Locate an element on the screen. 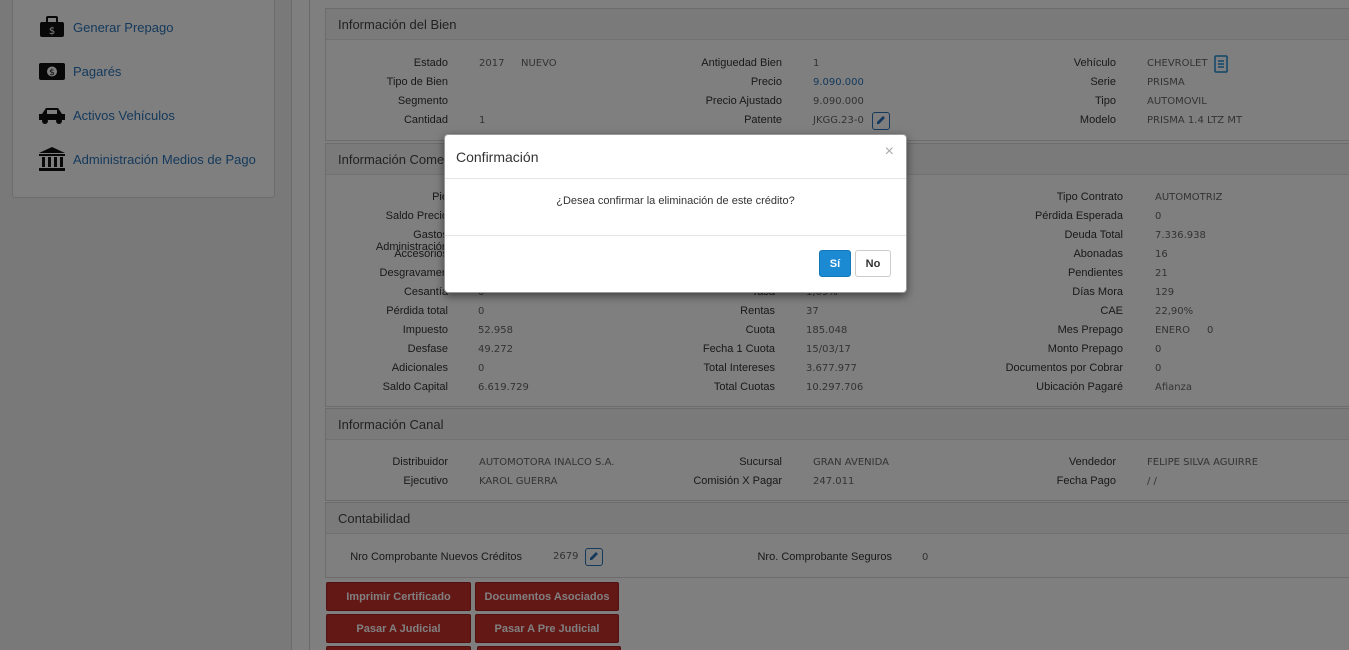 This screenshot has height=650, width=1349. confirm-yes-button: Sí is located at coordinates (835, 263).